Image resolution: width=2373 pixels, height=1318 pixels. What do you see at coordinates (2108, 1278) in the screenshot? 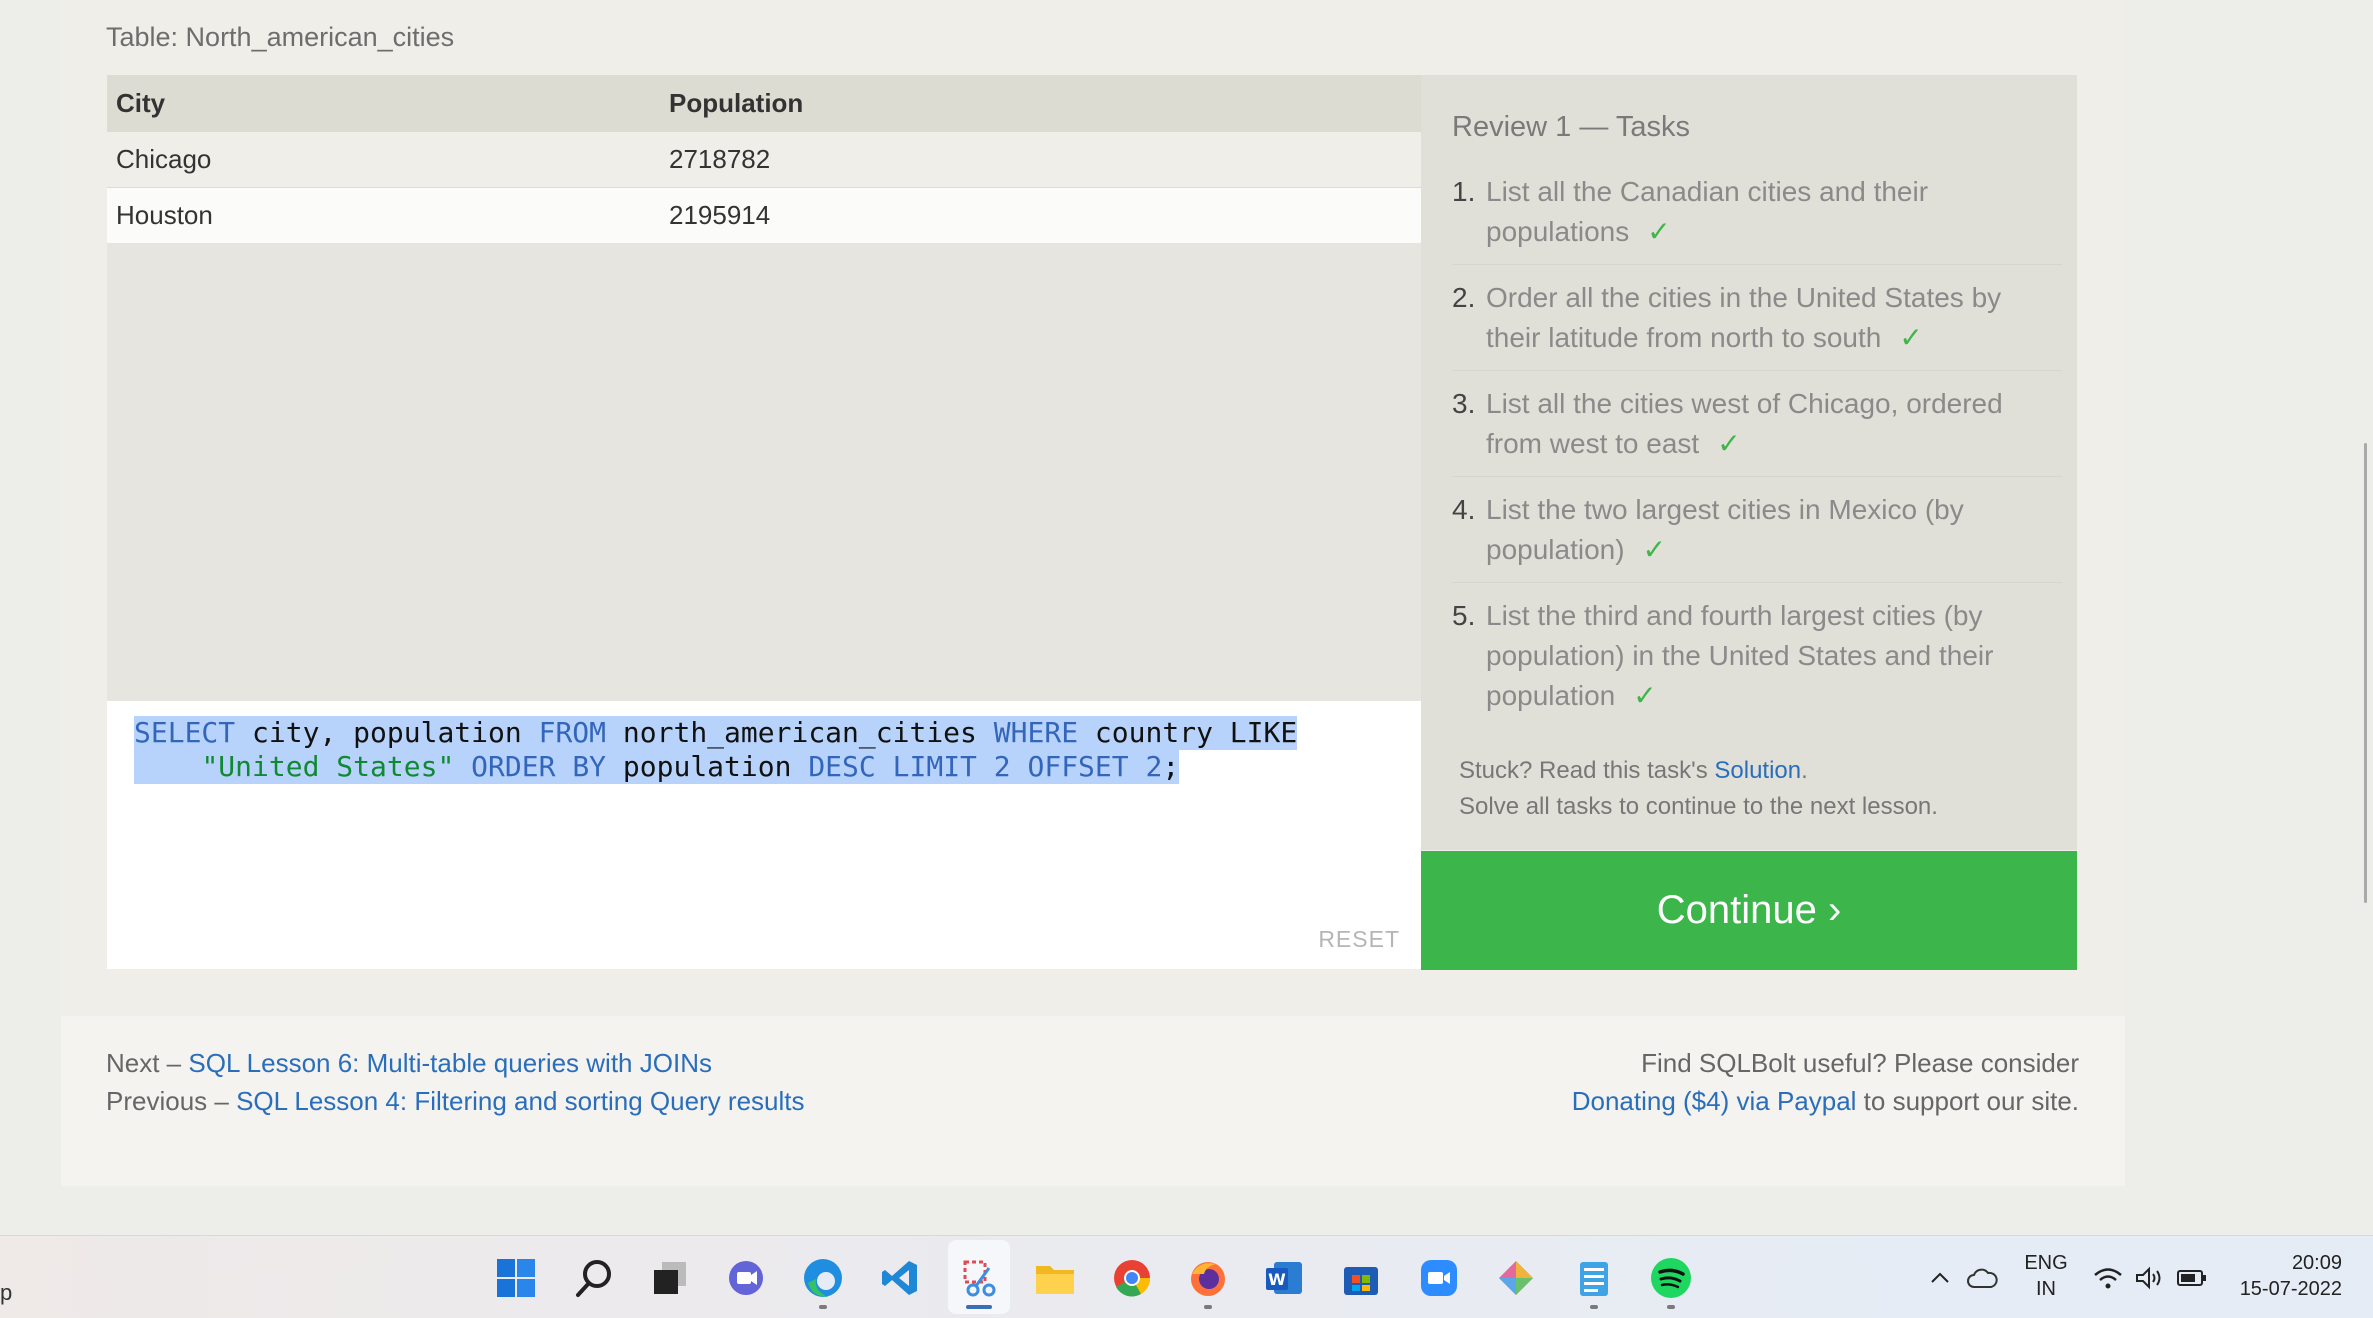
I see `wifi-icon` at bounding box center [2108, 1278].